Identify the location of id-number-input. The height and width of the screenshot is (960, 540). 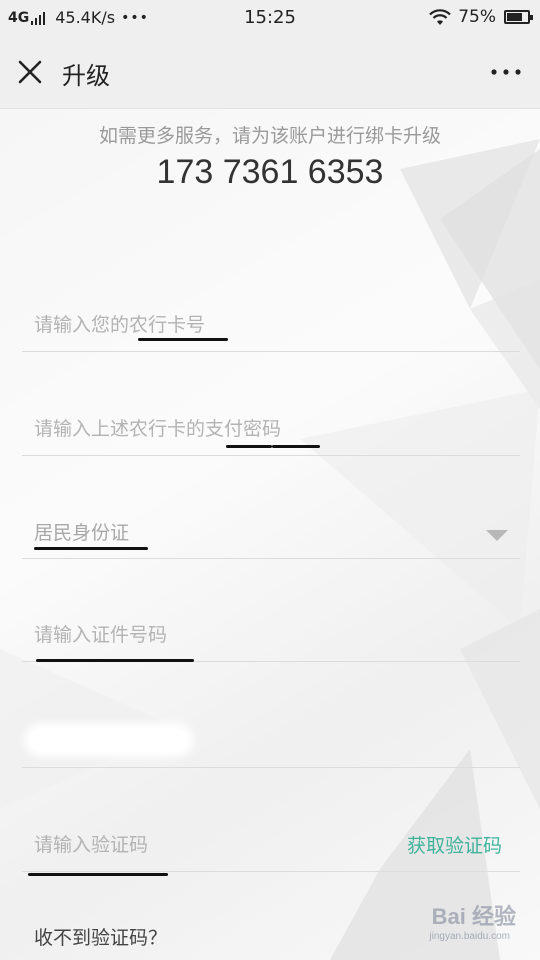
(254, 635).